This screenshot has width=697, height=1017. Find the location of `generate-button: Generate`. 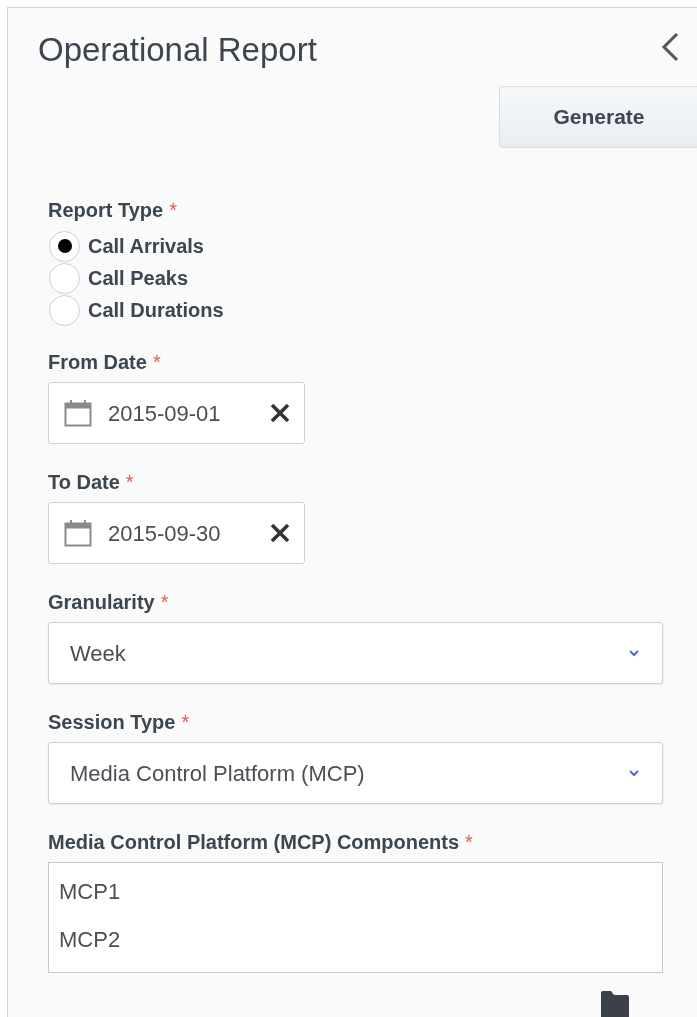

generate-button: Generate is located at coordinates (598, 117).